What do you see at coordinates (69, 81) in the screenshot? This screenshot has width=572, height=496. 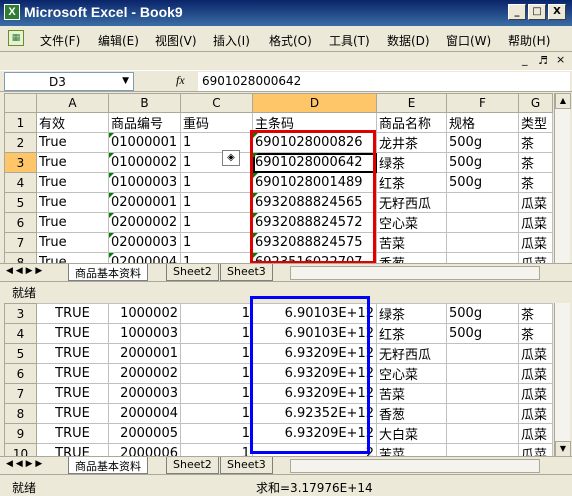 I see `name-box: D3 ▼` at bounding box center [69, 81].